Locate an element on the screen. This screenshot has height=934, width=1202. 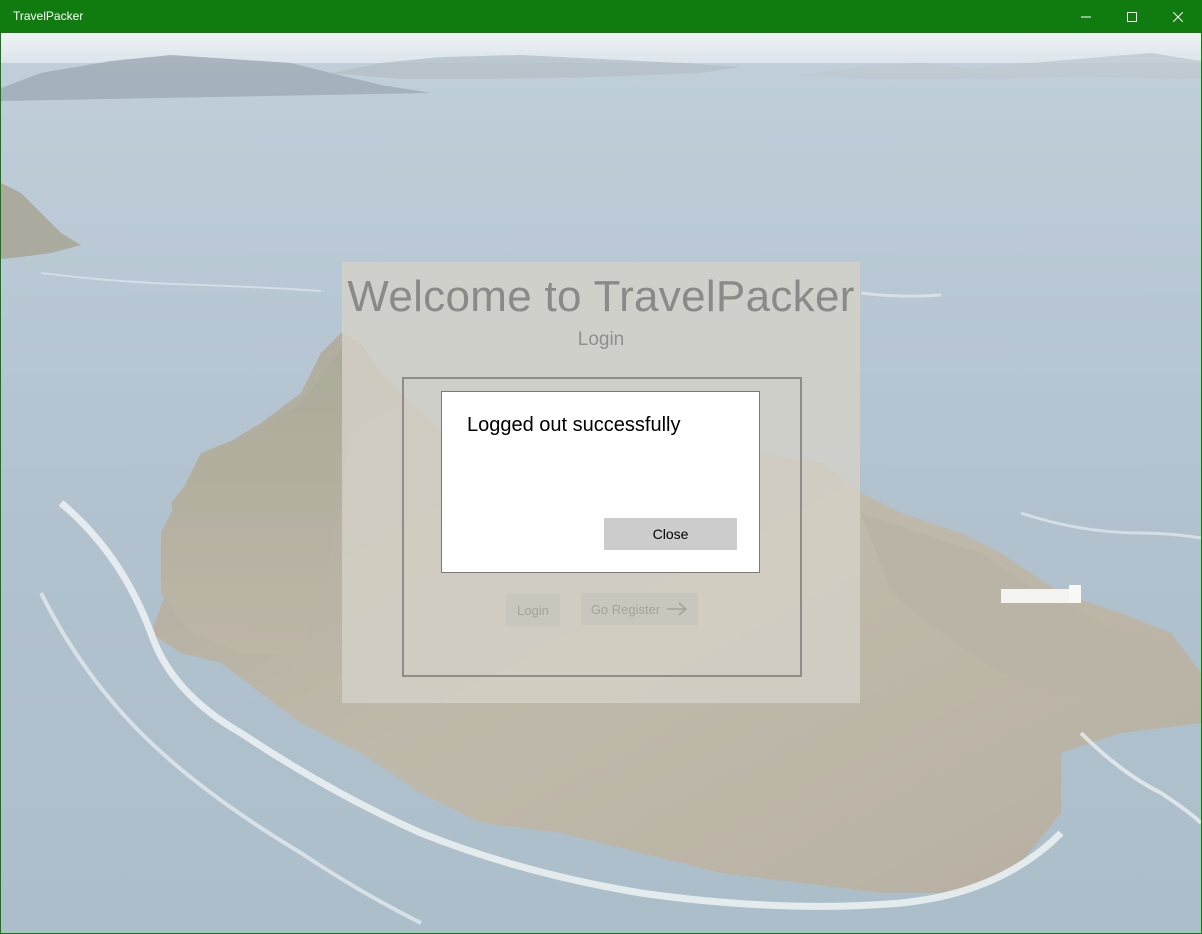
page-subtitle: Login is located at coordinates (601, 339).